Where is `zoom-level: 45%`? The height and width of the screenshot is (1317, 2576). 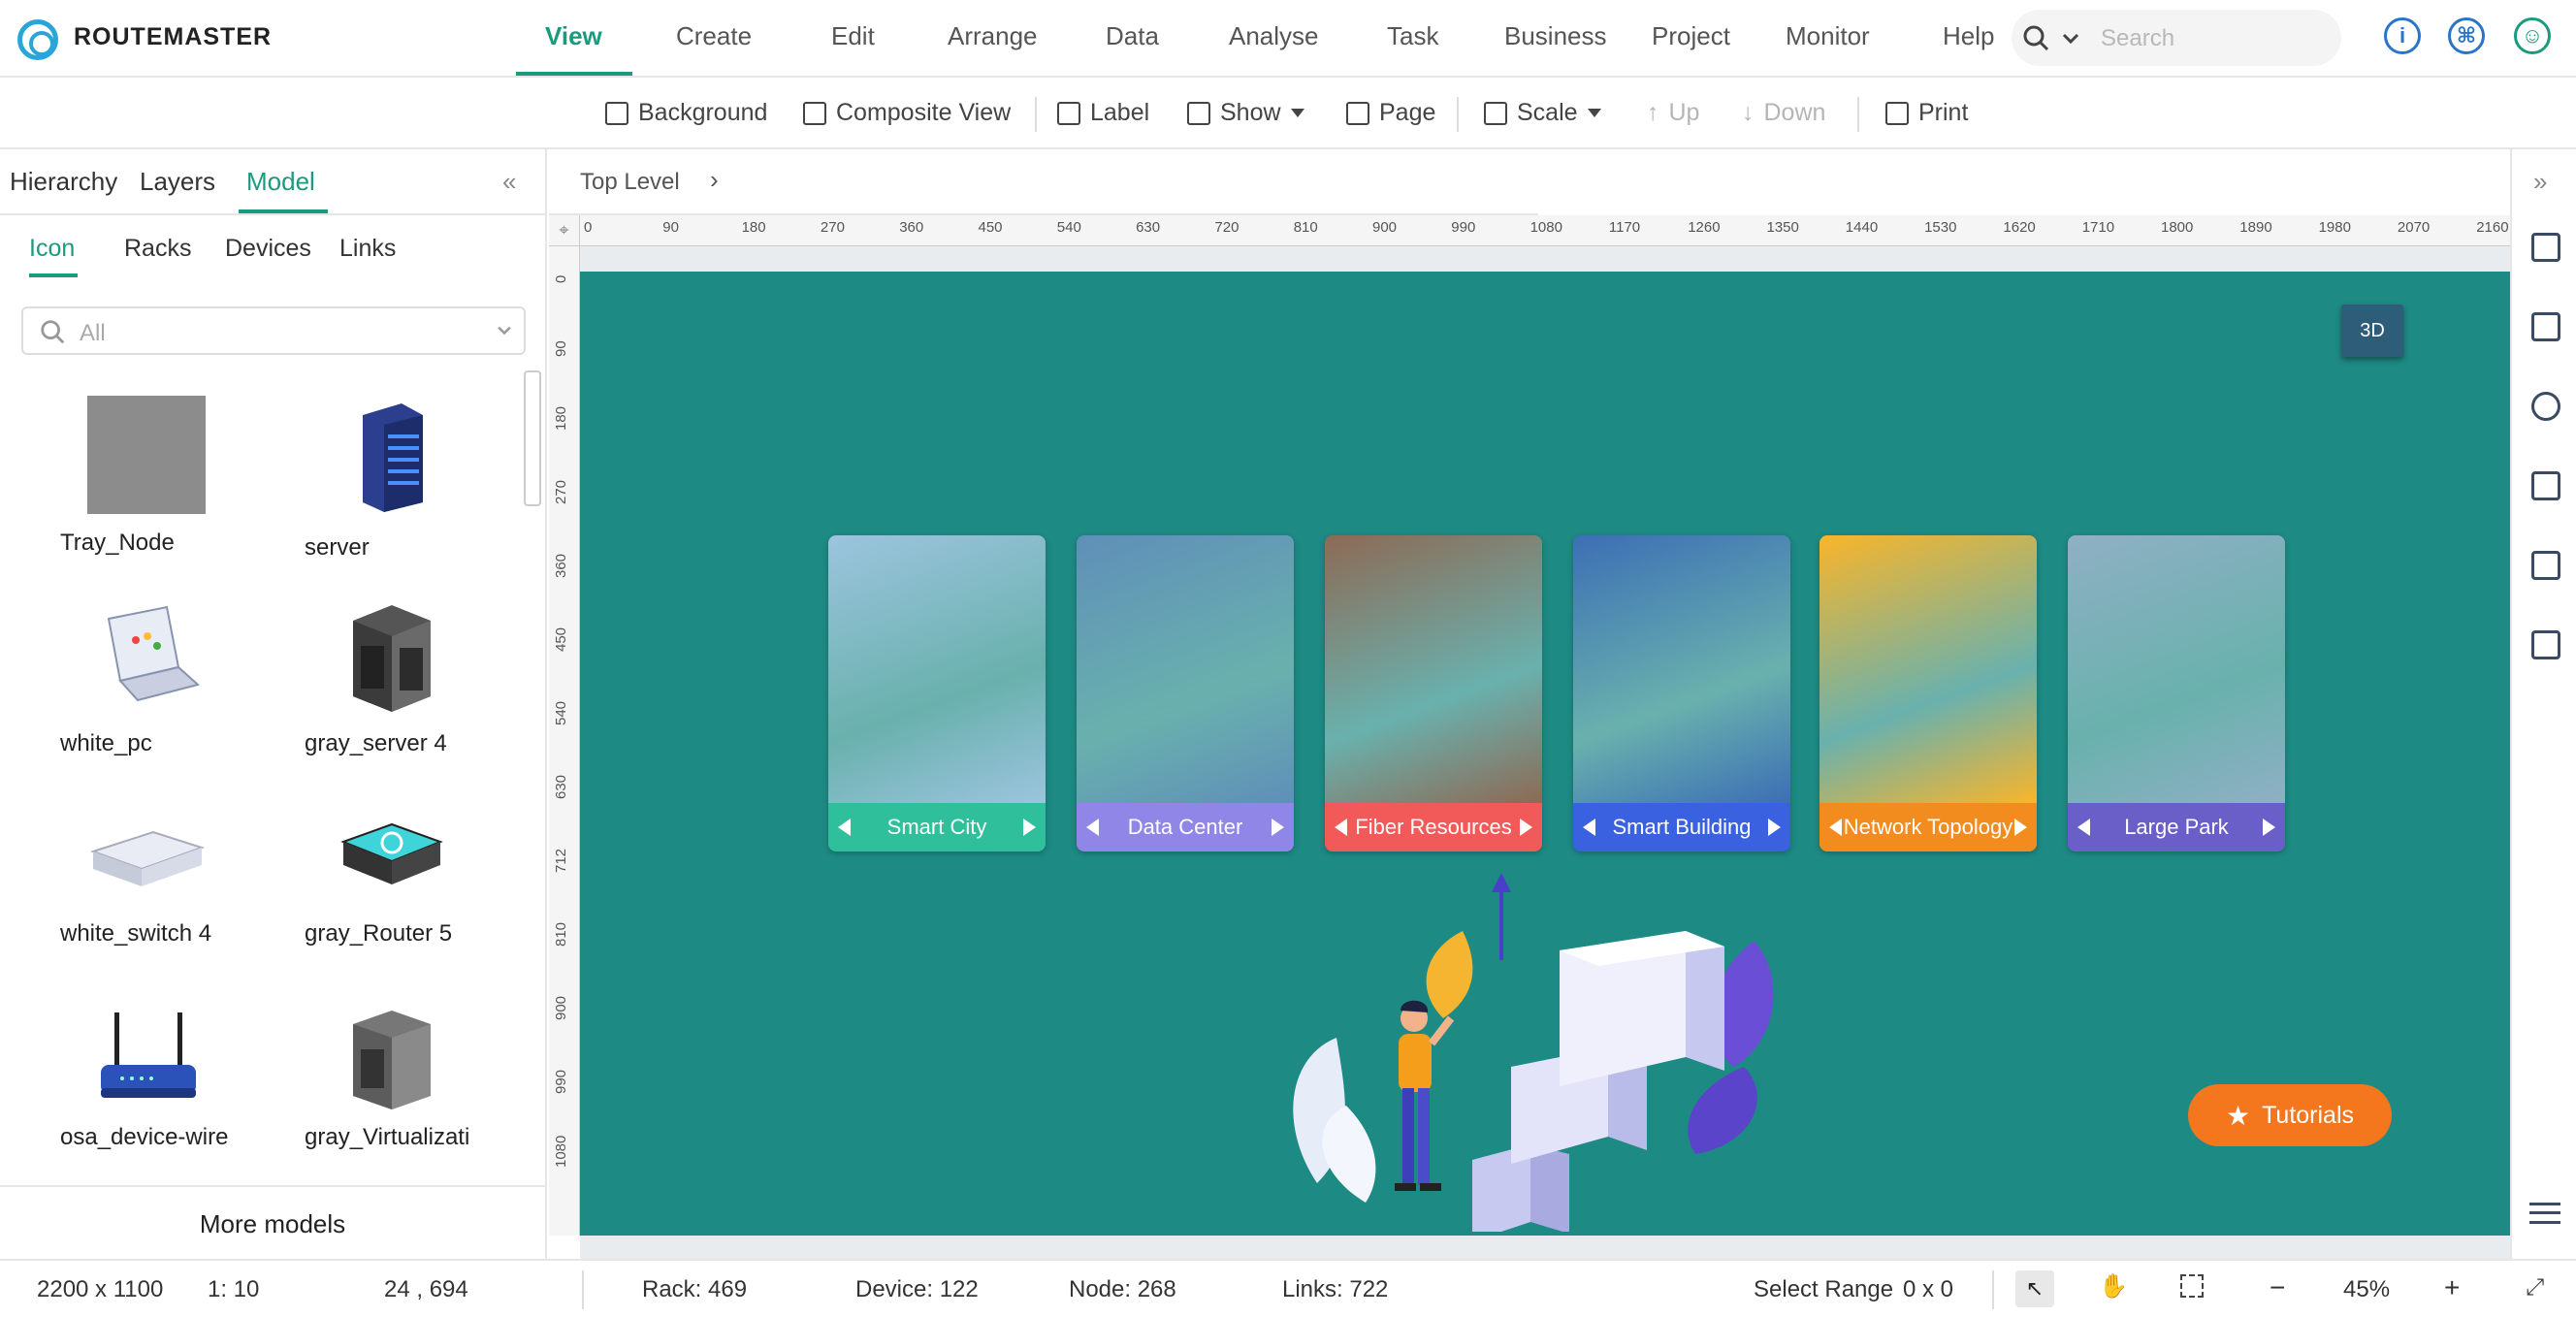 zoom-level: 45% is located at coordinates (2367, 1289).